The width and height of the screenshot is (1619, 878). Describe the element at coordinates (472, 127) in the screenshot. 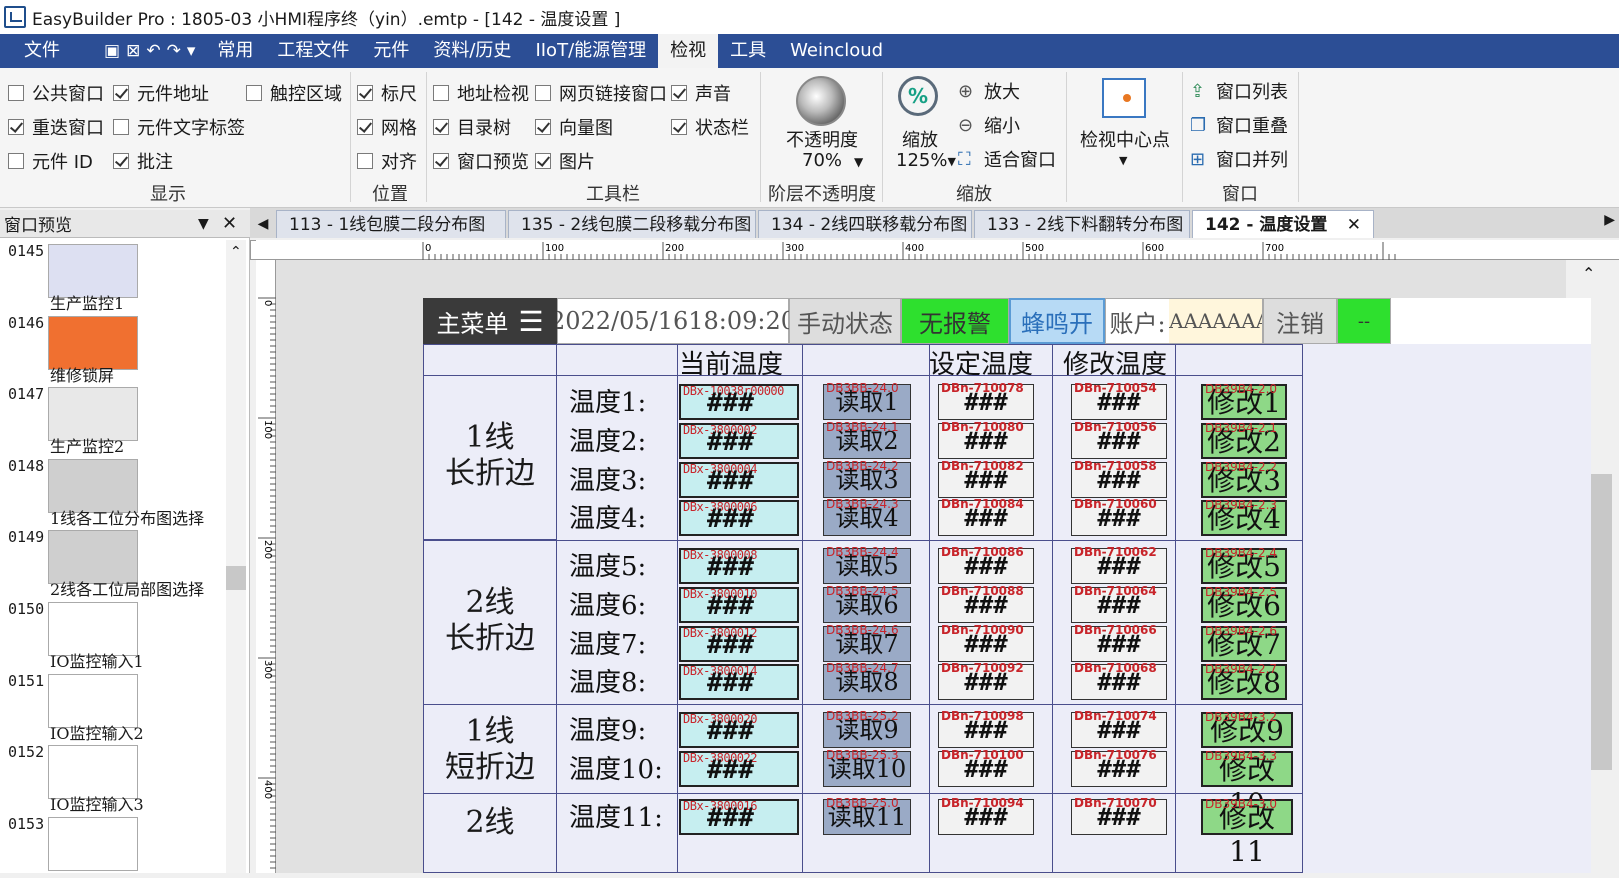

I see `checkbox-tree: 目录树` at that location.